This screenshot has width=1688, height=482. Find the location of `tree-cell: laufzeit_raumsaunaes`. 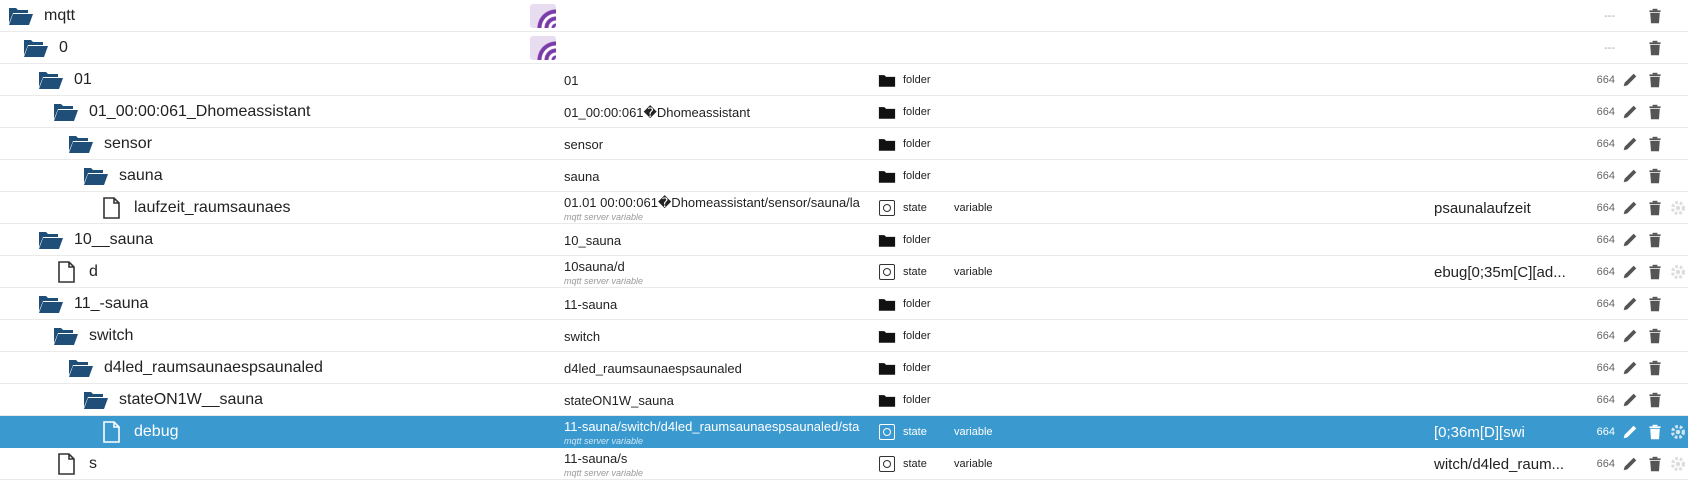

tree-cell: laufzeit_raumsaunaes is located at coordinates (265, 208).